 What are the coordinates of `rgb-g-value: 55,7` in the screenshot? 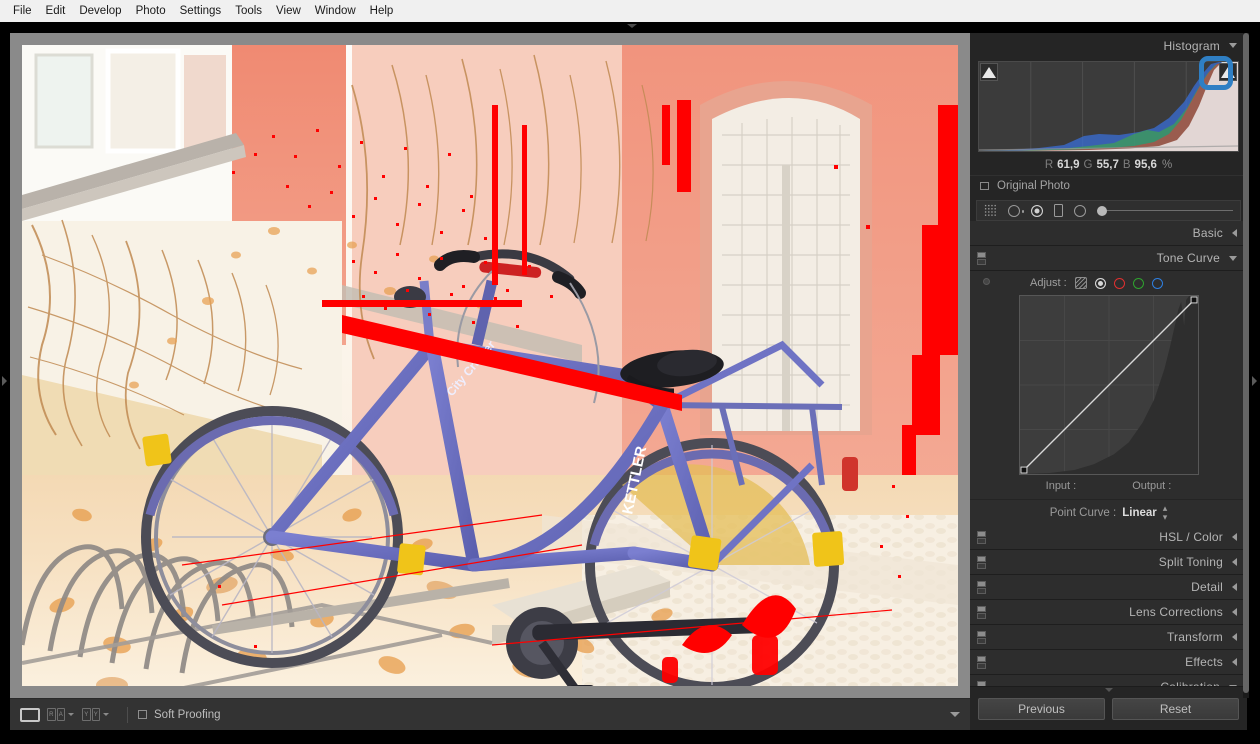 It's located at (1107, 164).